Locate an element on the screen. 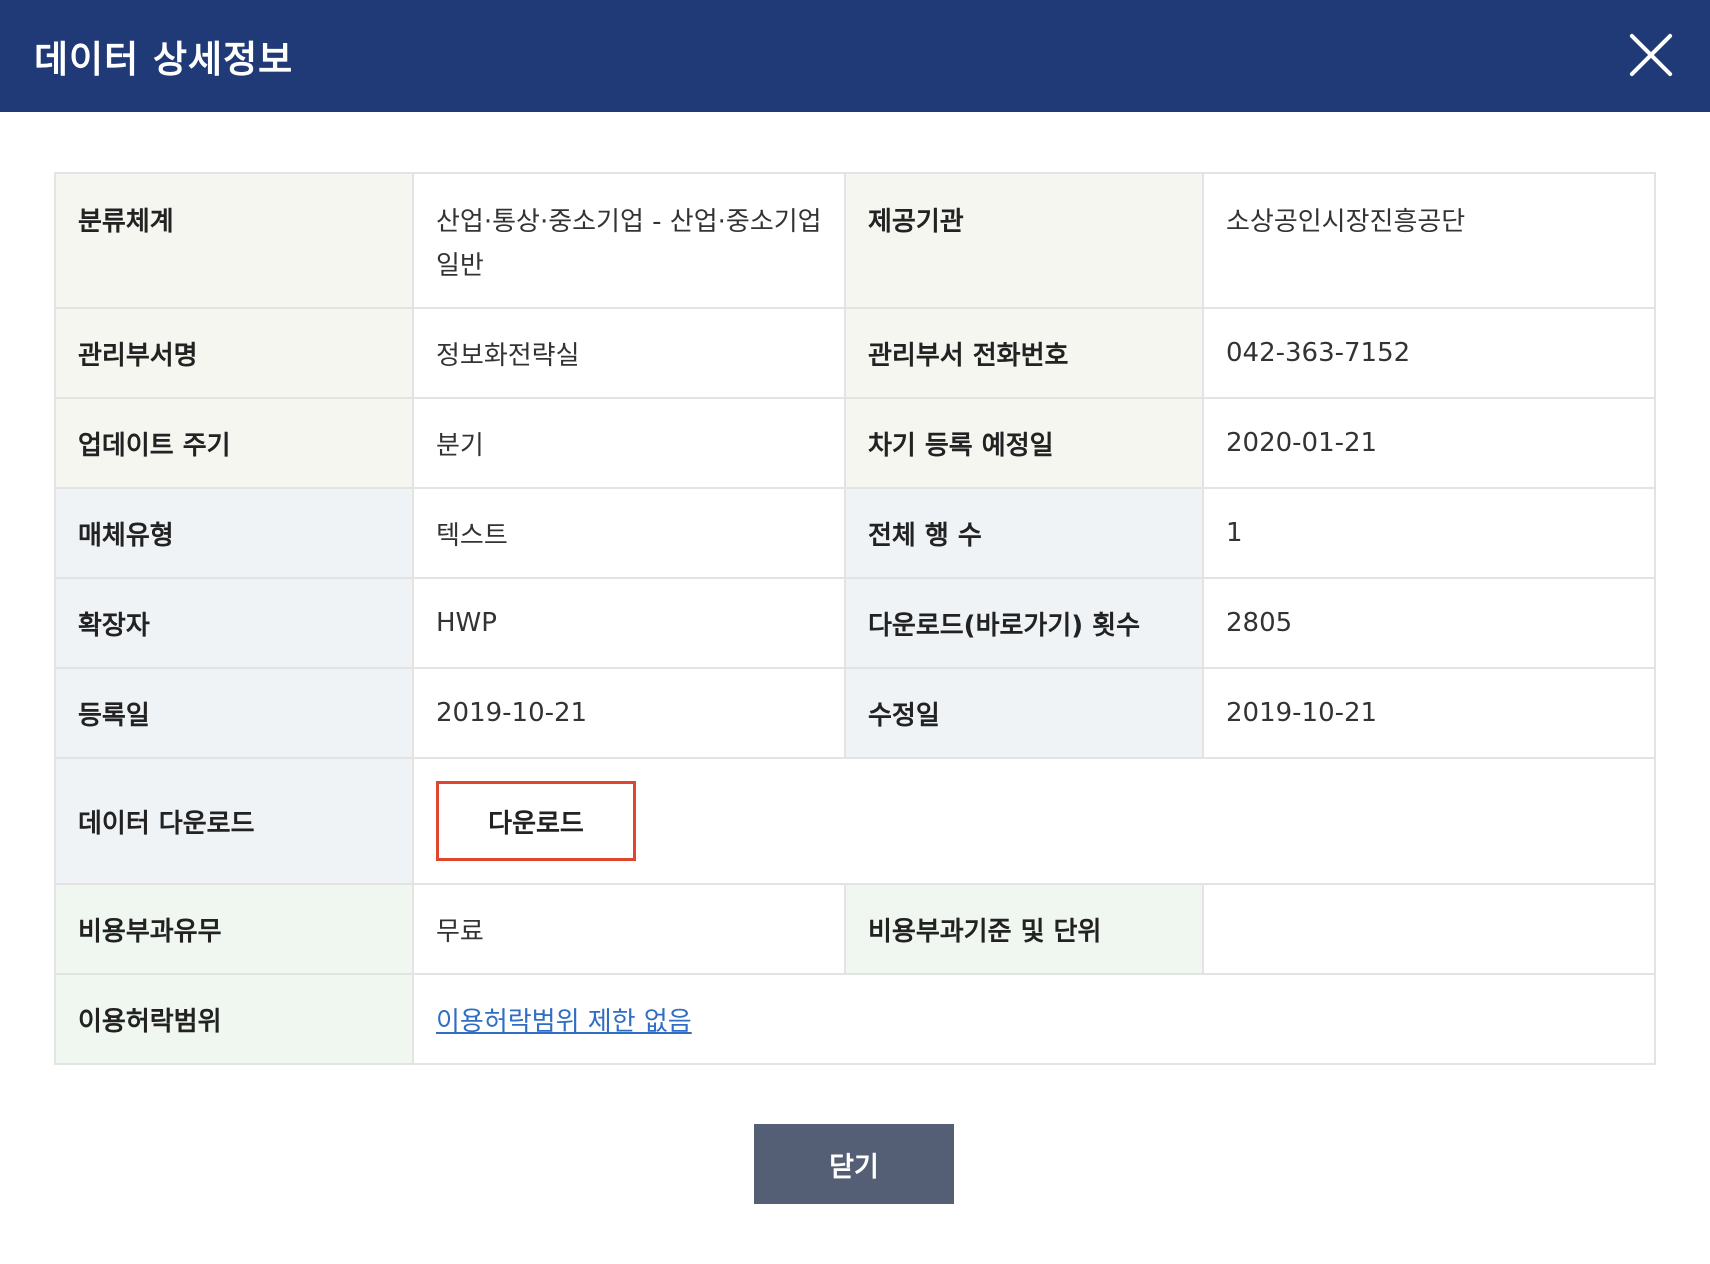 The image size is (1710, 1264). label-classification: 분류체계 is located at coordinates (234, 240).